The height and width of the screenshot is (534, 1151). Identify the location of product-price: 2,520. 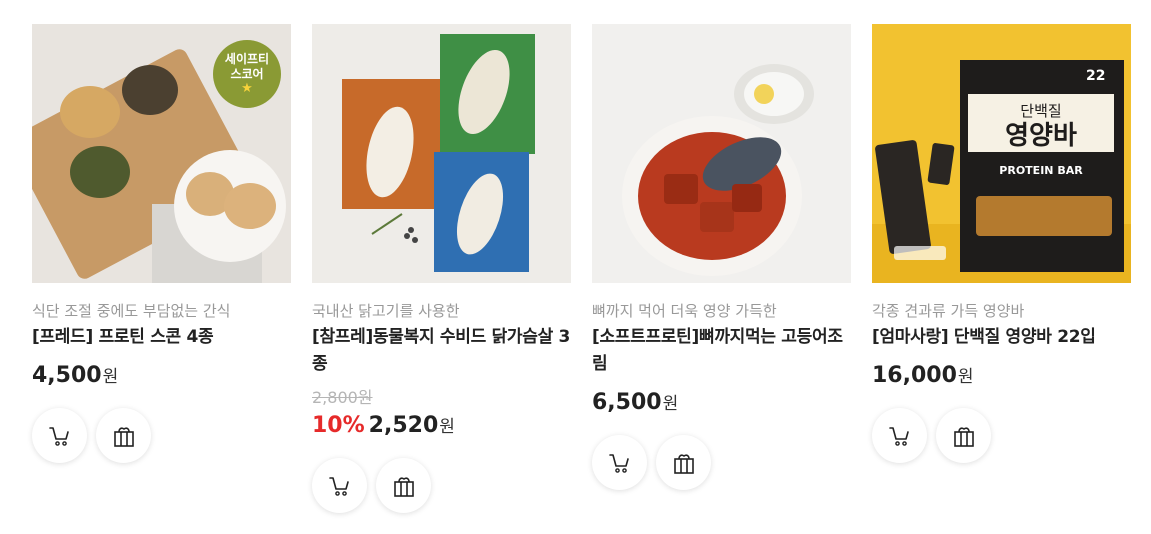
(403, 425).